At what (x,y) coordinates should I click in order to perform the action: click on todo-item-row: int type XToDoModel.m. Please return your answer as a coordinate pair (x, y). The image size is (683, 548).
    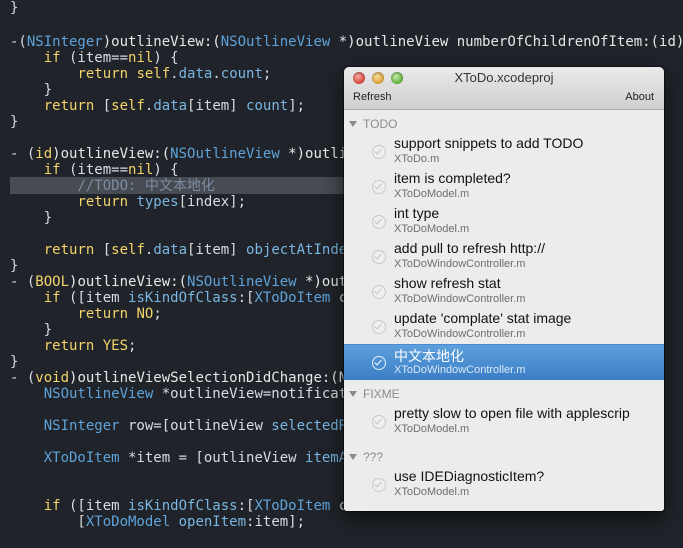
    Looking at the image, I should click on (504, 221).